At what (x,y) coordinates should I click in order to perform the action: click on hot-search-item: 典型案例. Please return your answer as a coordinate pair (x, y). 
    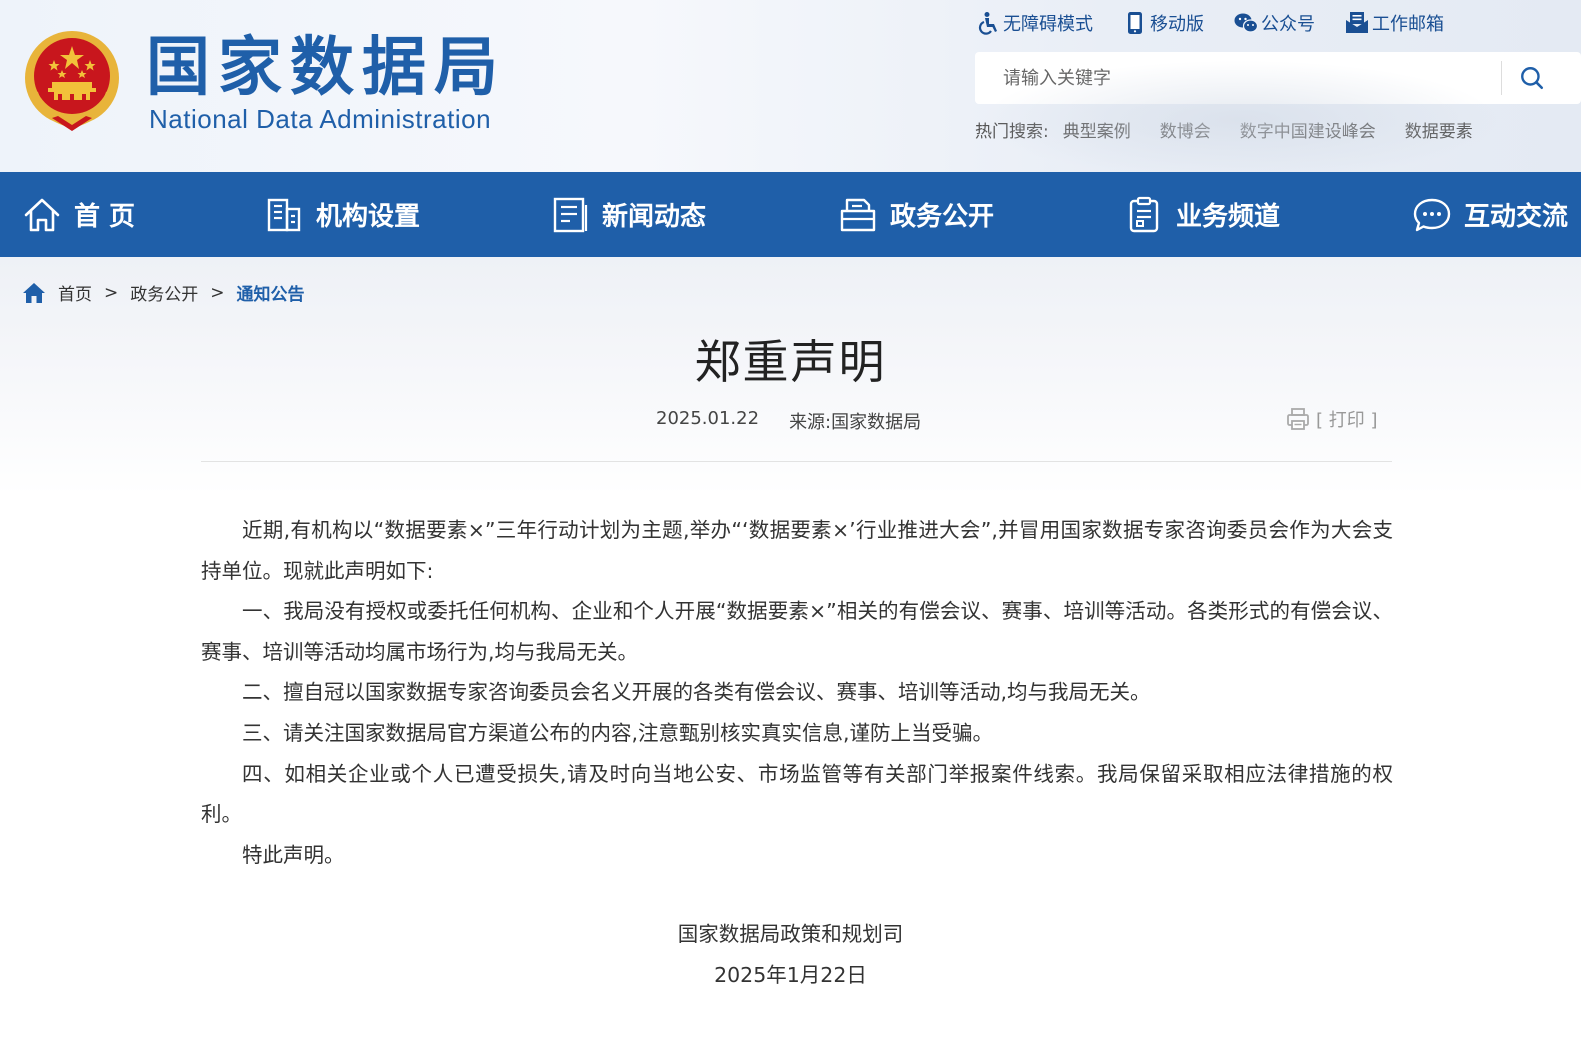
    Looking at the image, I should click on (1097, 129).